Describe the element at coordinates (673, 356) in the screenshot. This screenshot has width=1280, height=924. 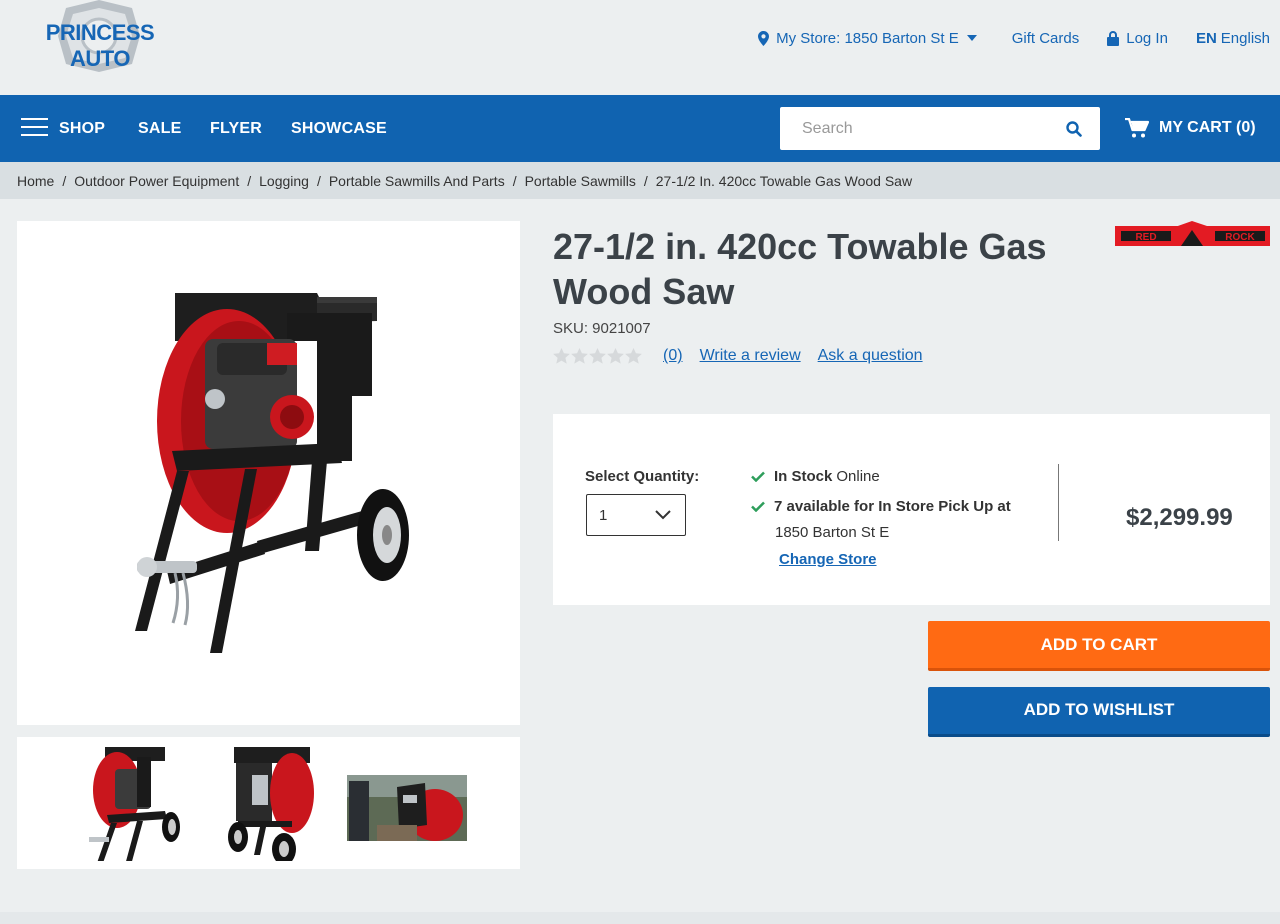
I see `review-count-link: (0)` at that location.